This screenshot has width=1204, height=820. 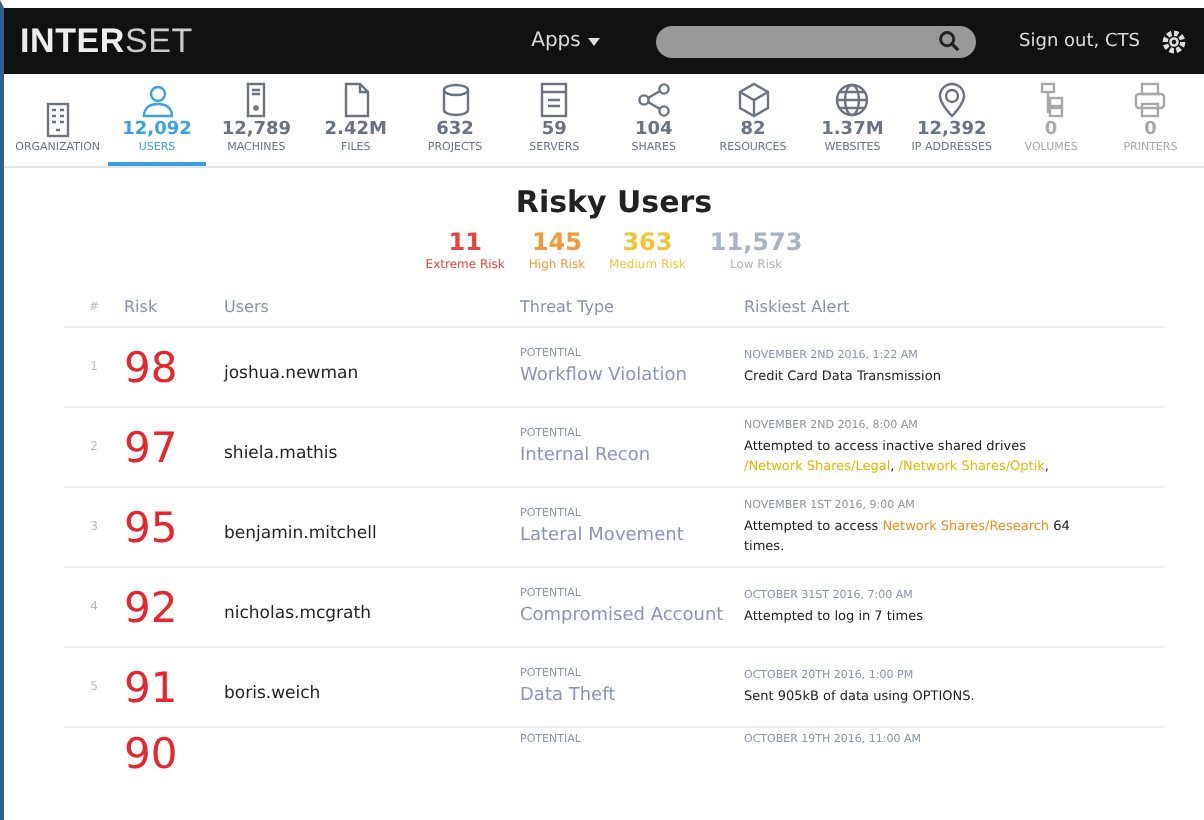 I want to click on cylinder-icon, so click(x=455, y=100).